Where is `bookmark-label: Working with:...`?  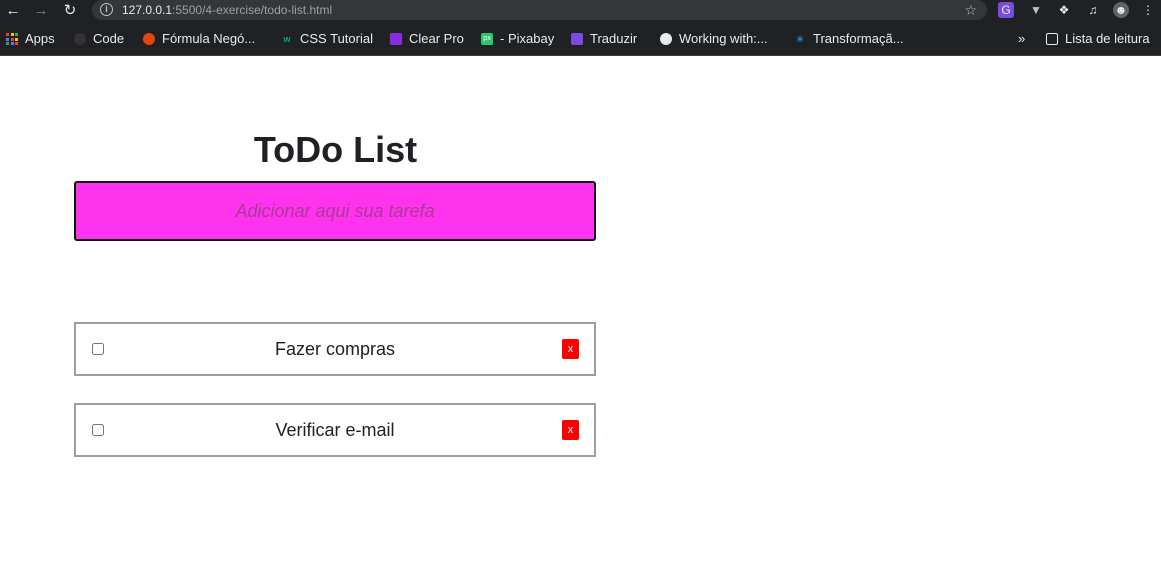
bookmark-label: Working with:... is located at coordinates (723, 38).